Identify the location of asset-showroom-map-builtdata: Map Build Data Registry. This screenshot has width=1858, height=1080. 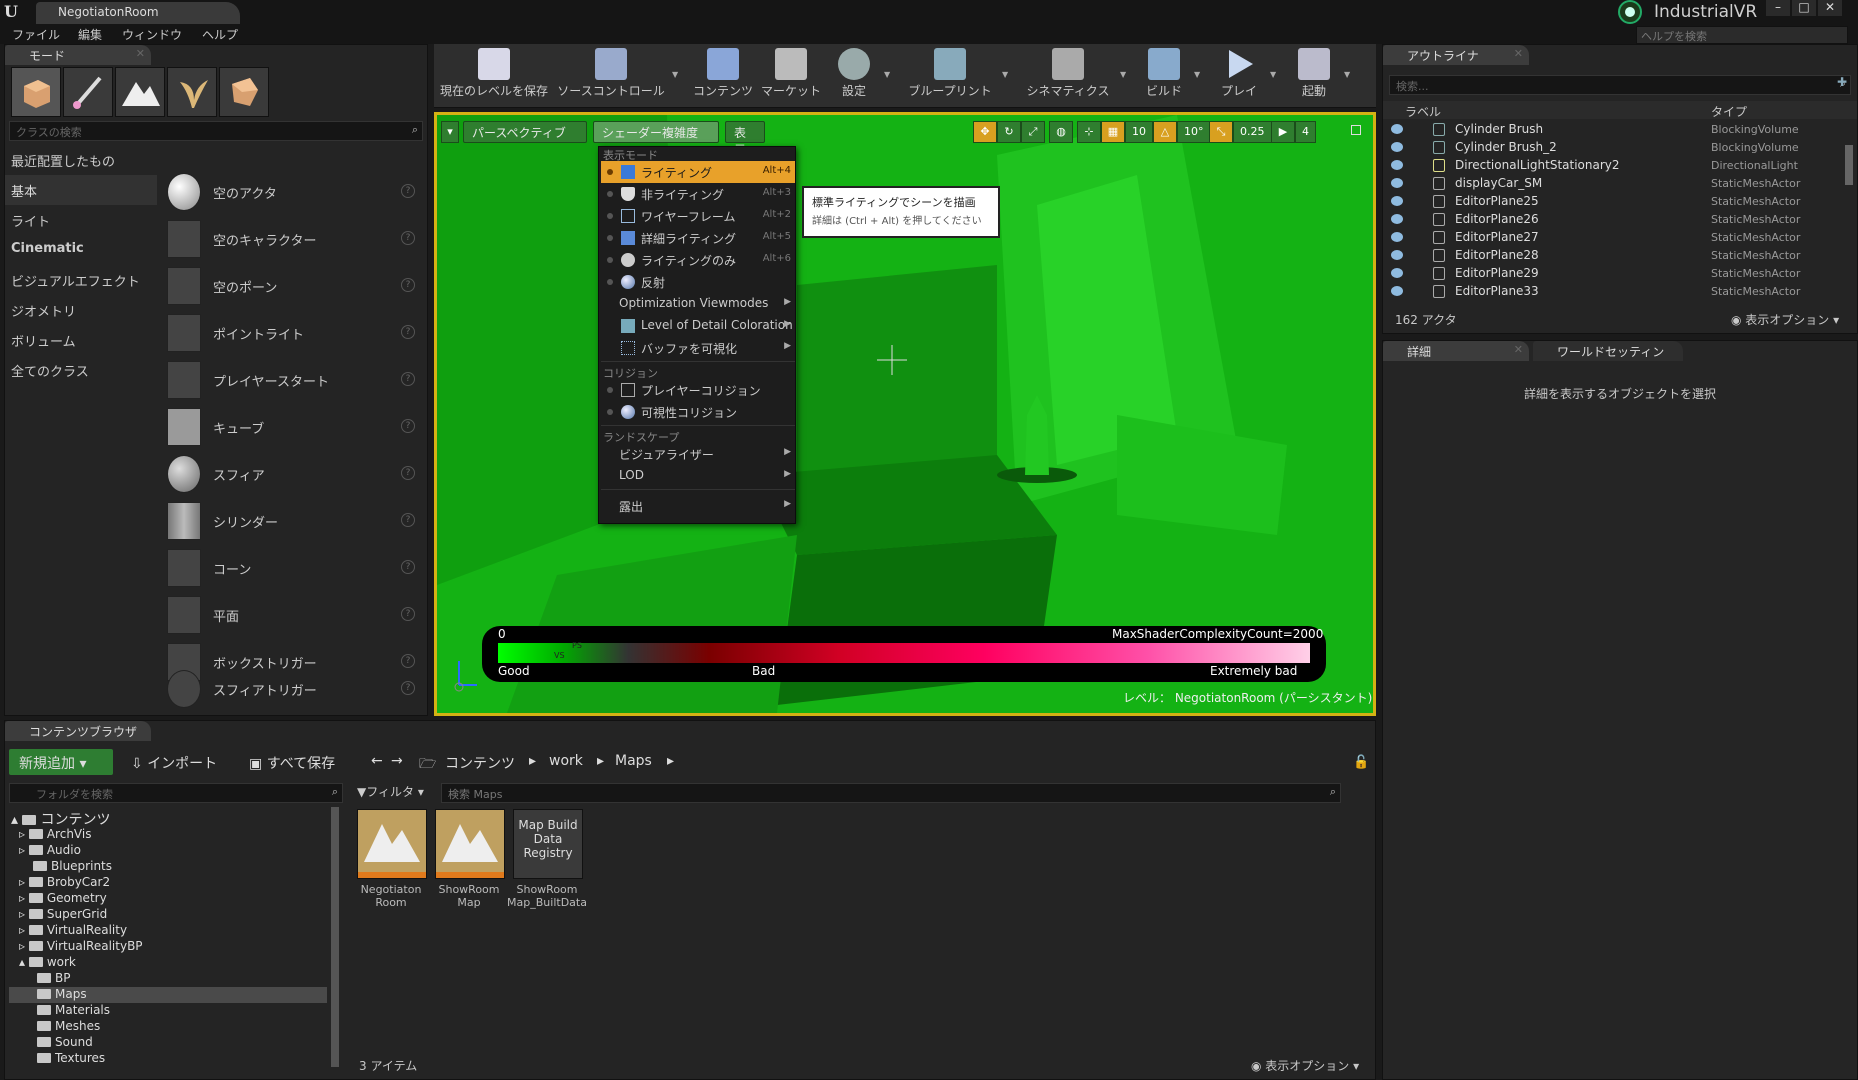
(548, 844).